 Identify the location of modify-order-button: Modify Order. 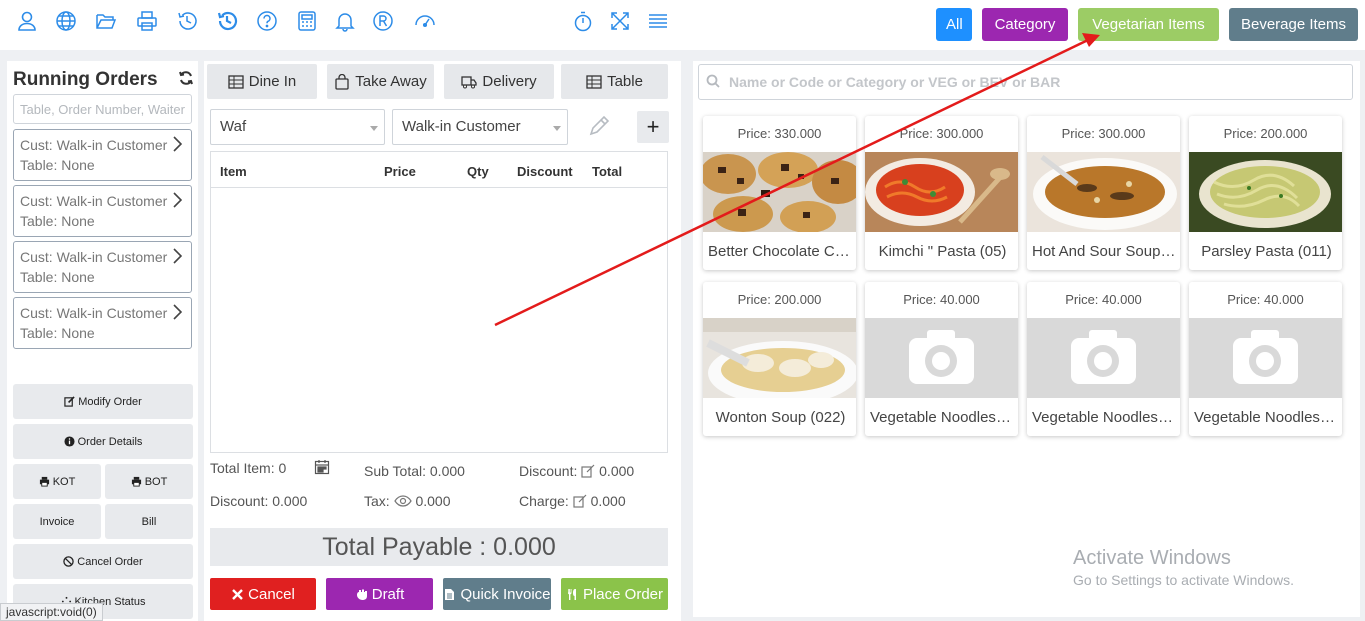
(103, 401).